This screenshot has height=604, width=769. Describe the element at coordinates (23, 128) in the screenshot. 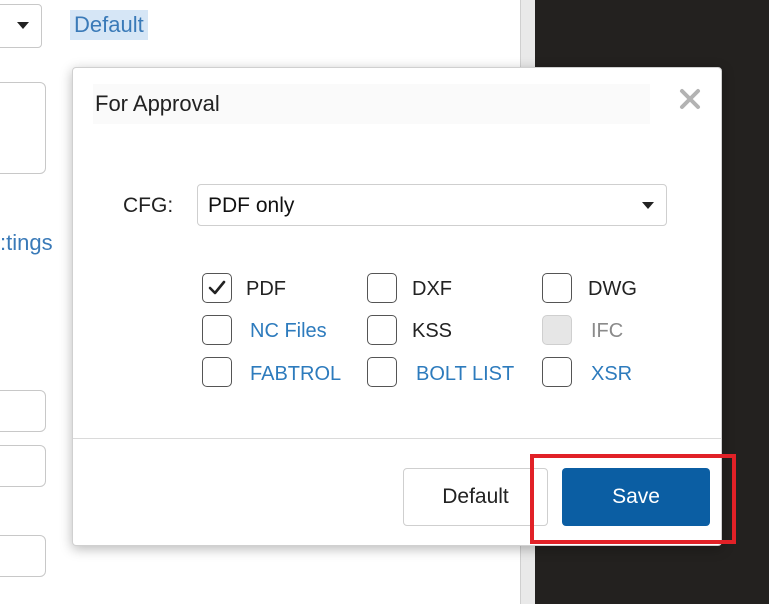

I see `background-textarea` at that location.